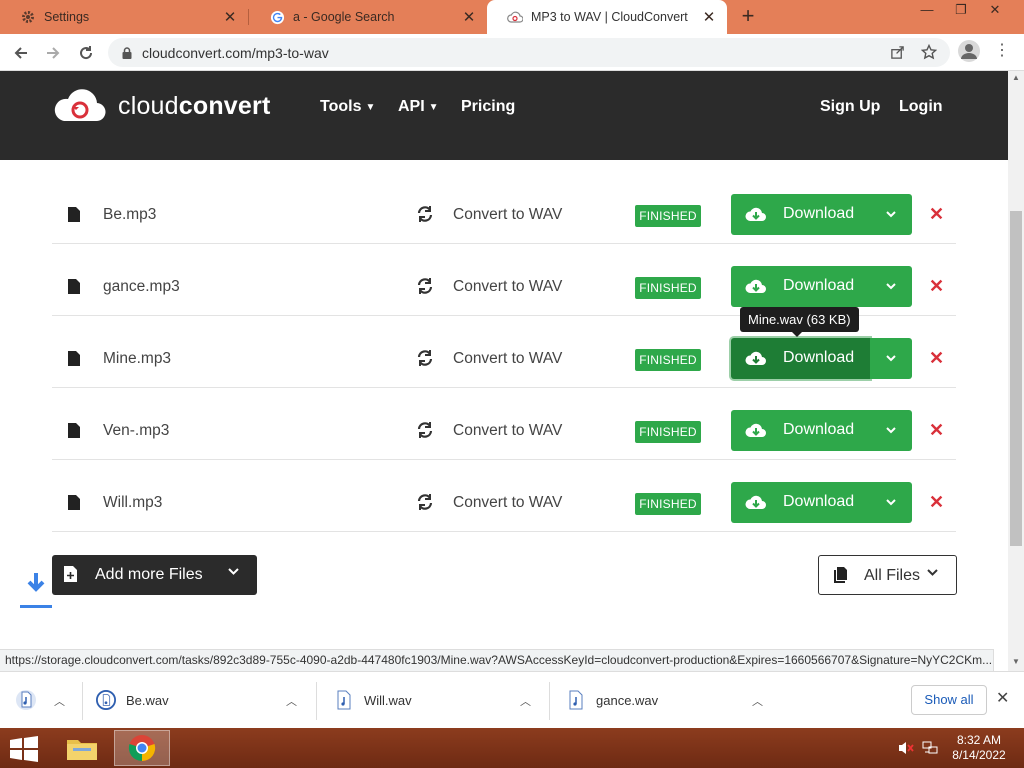  I want to click on profile-avatar-icon, so click(969, 51).